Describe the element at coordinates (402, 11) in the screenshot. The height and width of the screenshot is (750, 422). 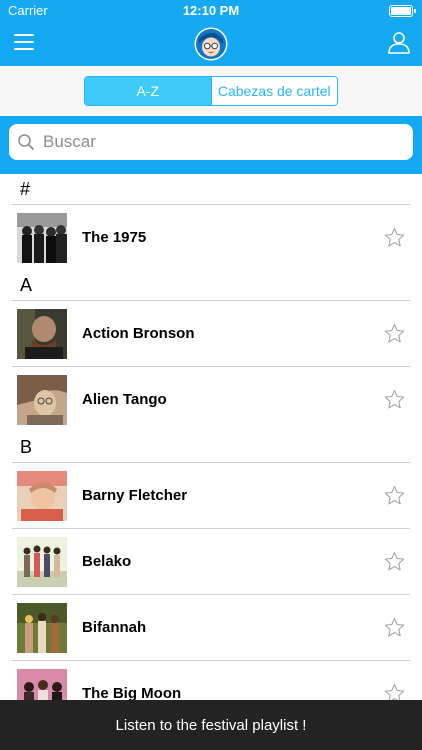
I see `battery-icon` at that location.